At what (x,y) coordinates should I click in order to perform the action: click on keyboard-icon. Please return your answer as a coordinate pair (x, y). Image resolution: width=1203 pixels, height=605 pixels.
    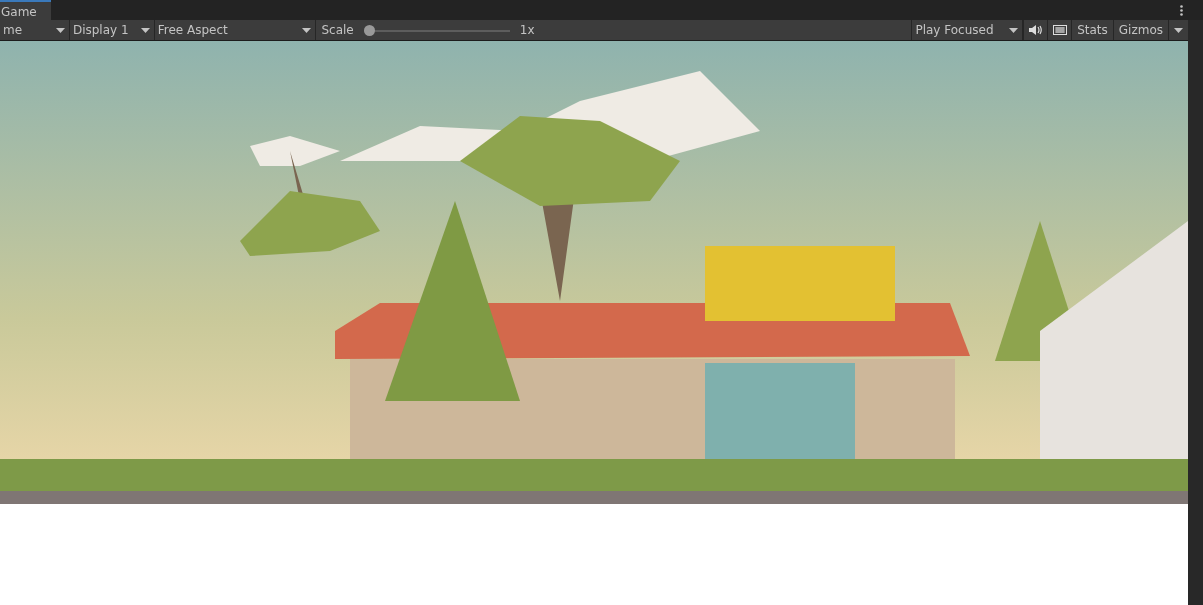
    Looking at the image, I should click on (1059, 30).